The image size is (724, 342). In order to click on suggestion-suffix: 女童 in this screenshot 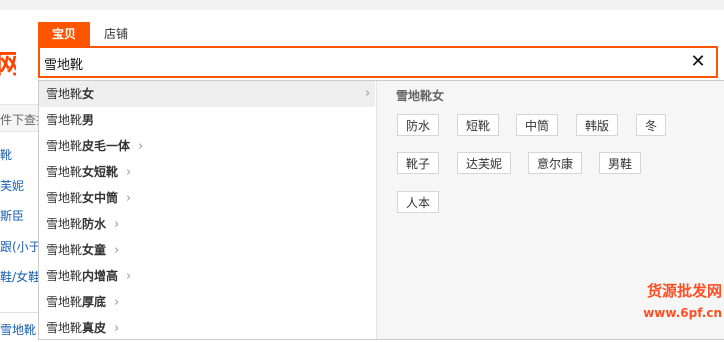, I will do `click(94, 250)`.